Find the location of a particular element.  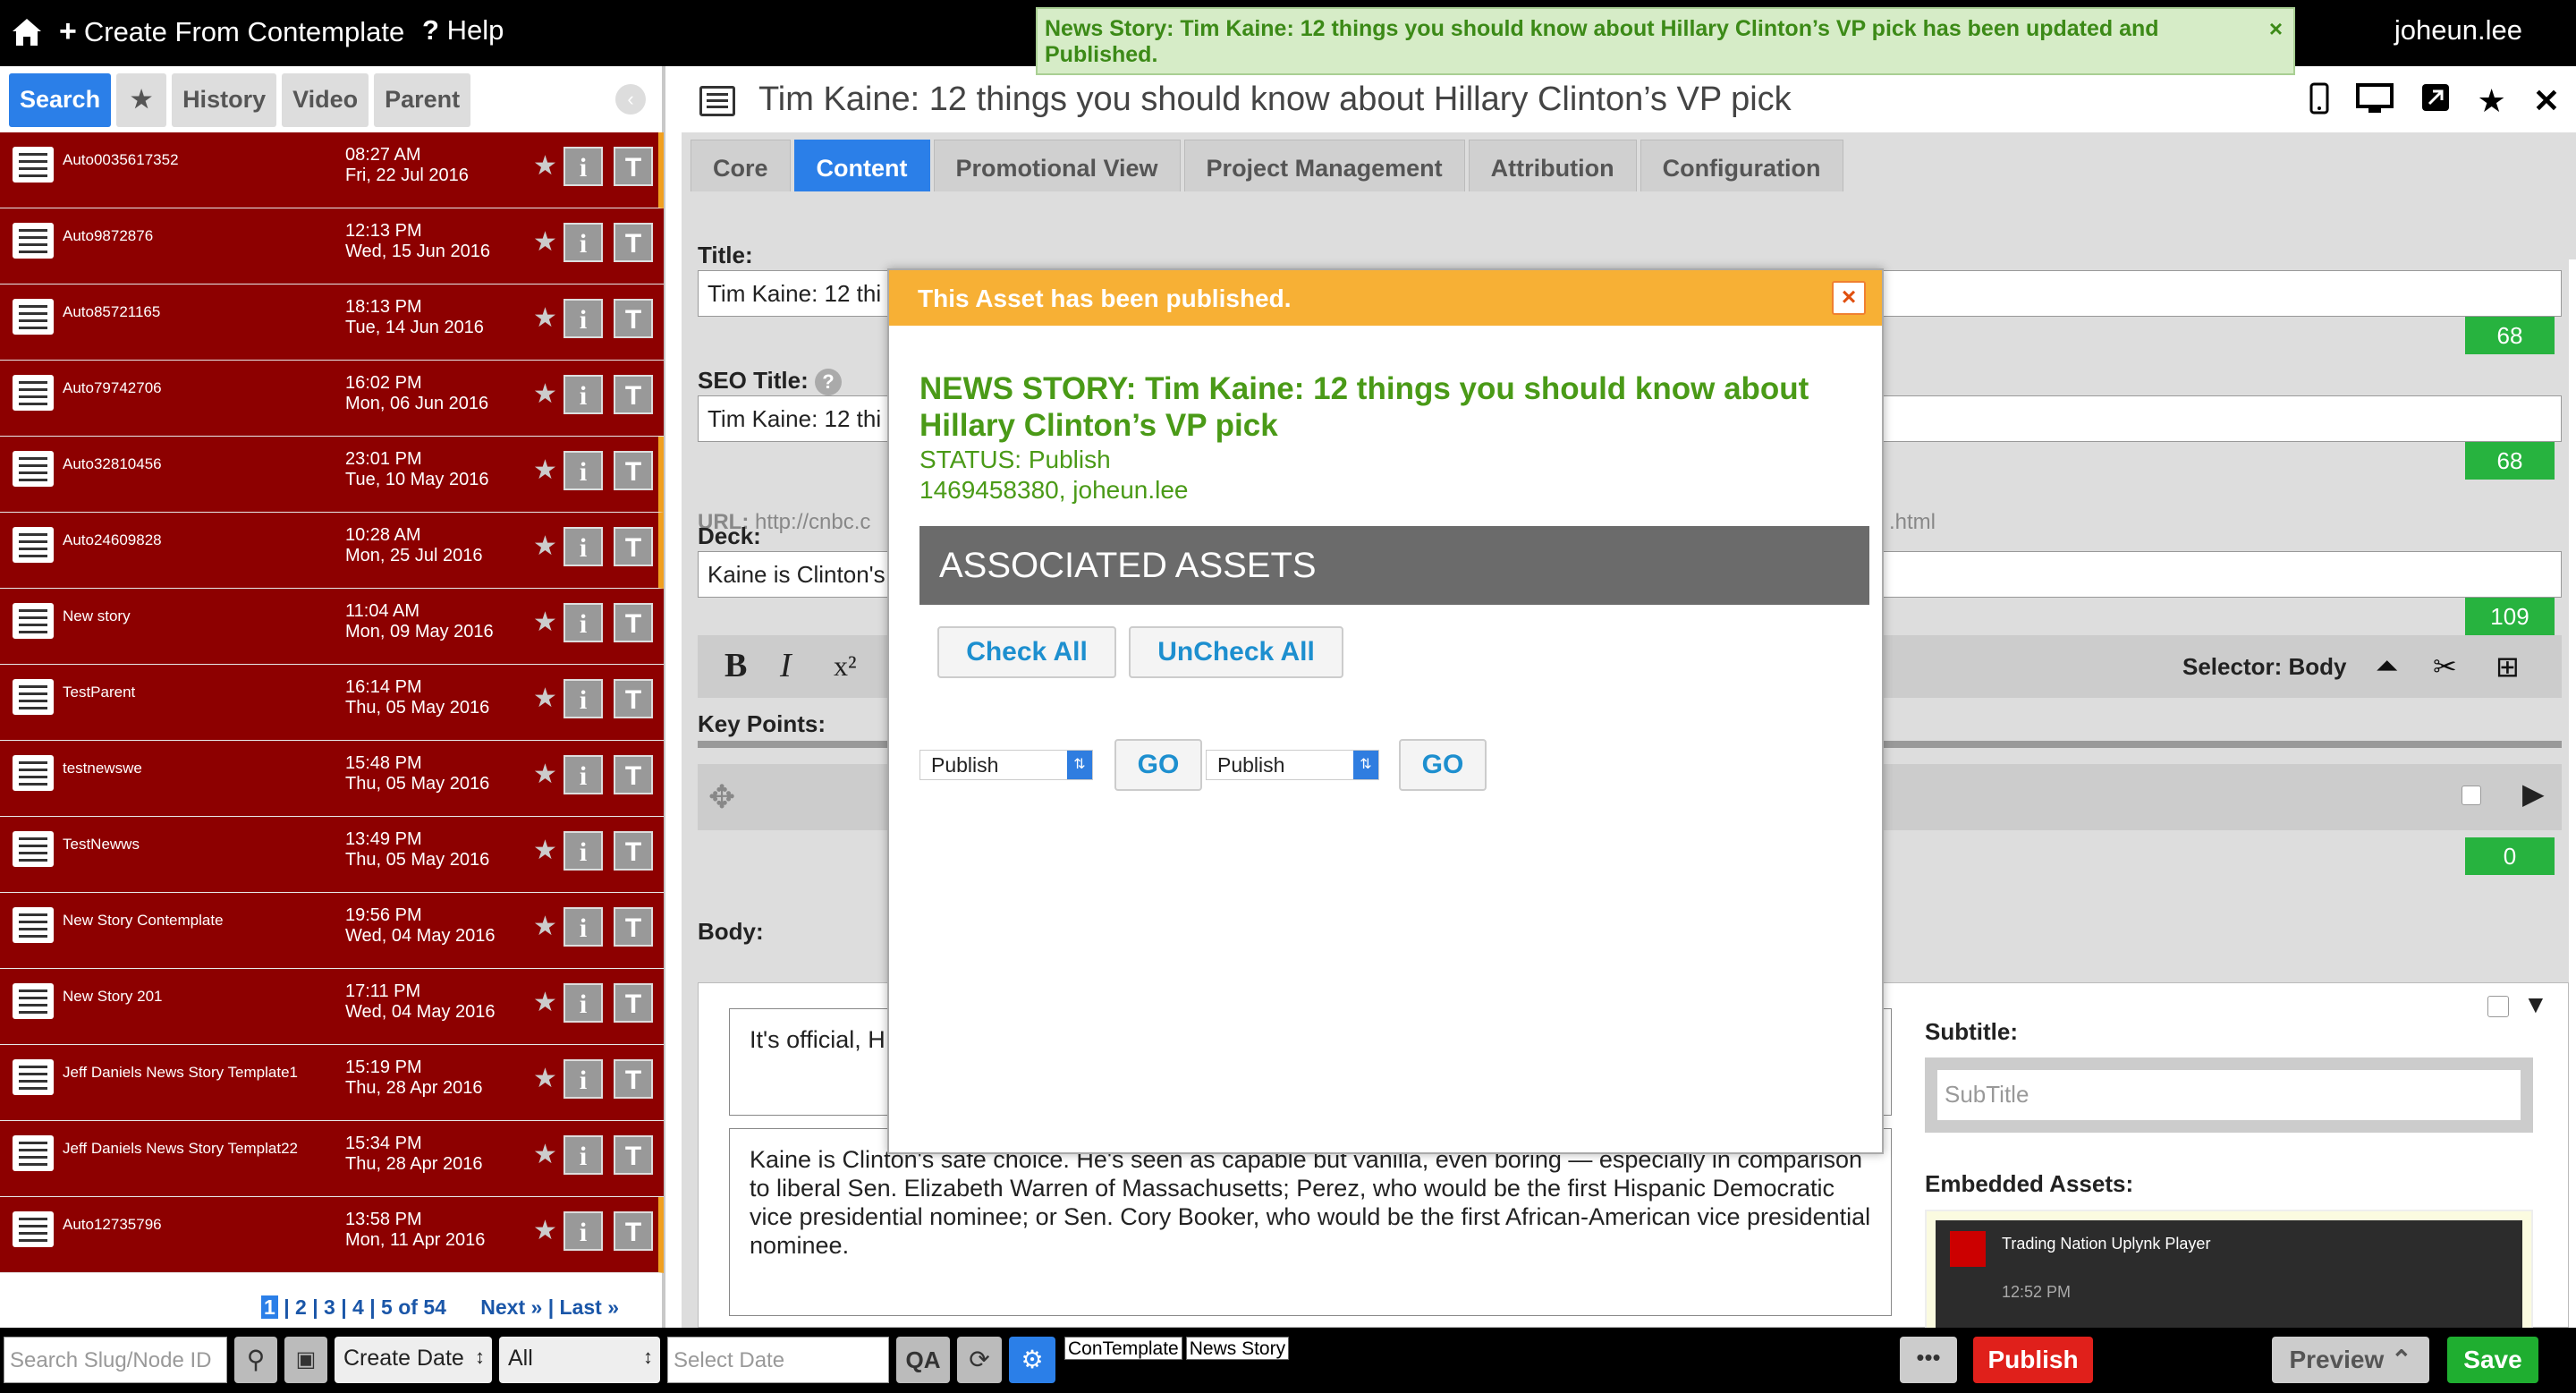

key-points-checkbox is located at coordinates (2471, 795).